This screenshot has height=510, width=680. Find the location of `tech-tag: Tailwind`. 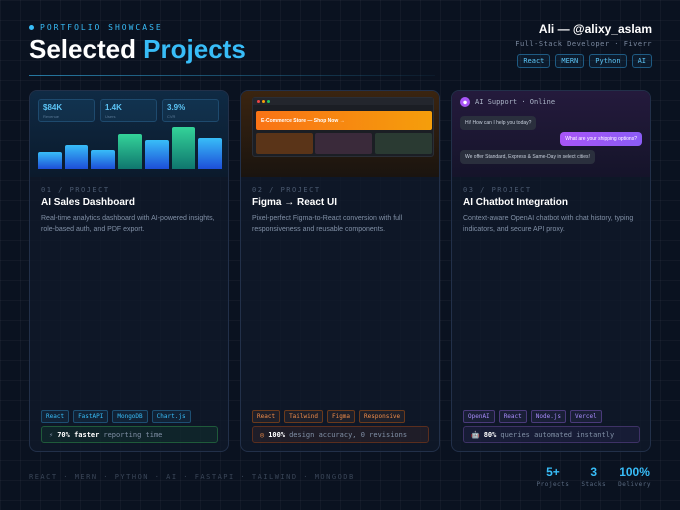

tech-tag: Tailwind is located at coordinates (303, 416).